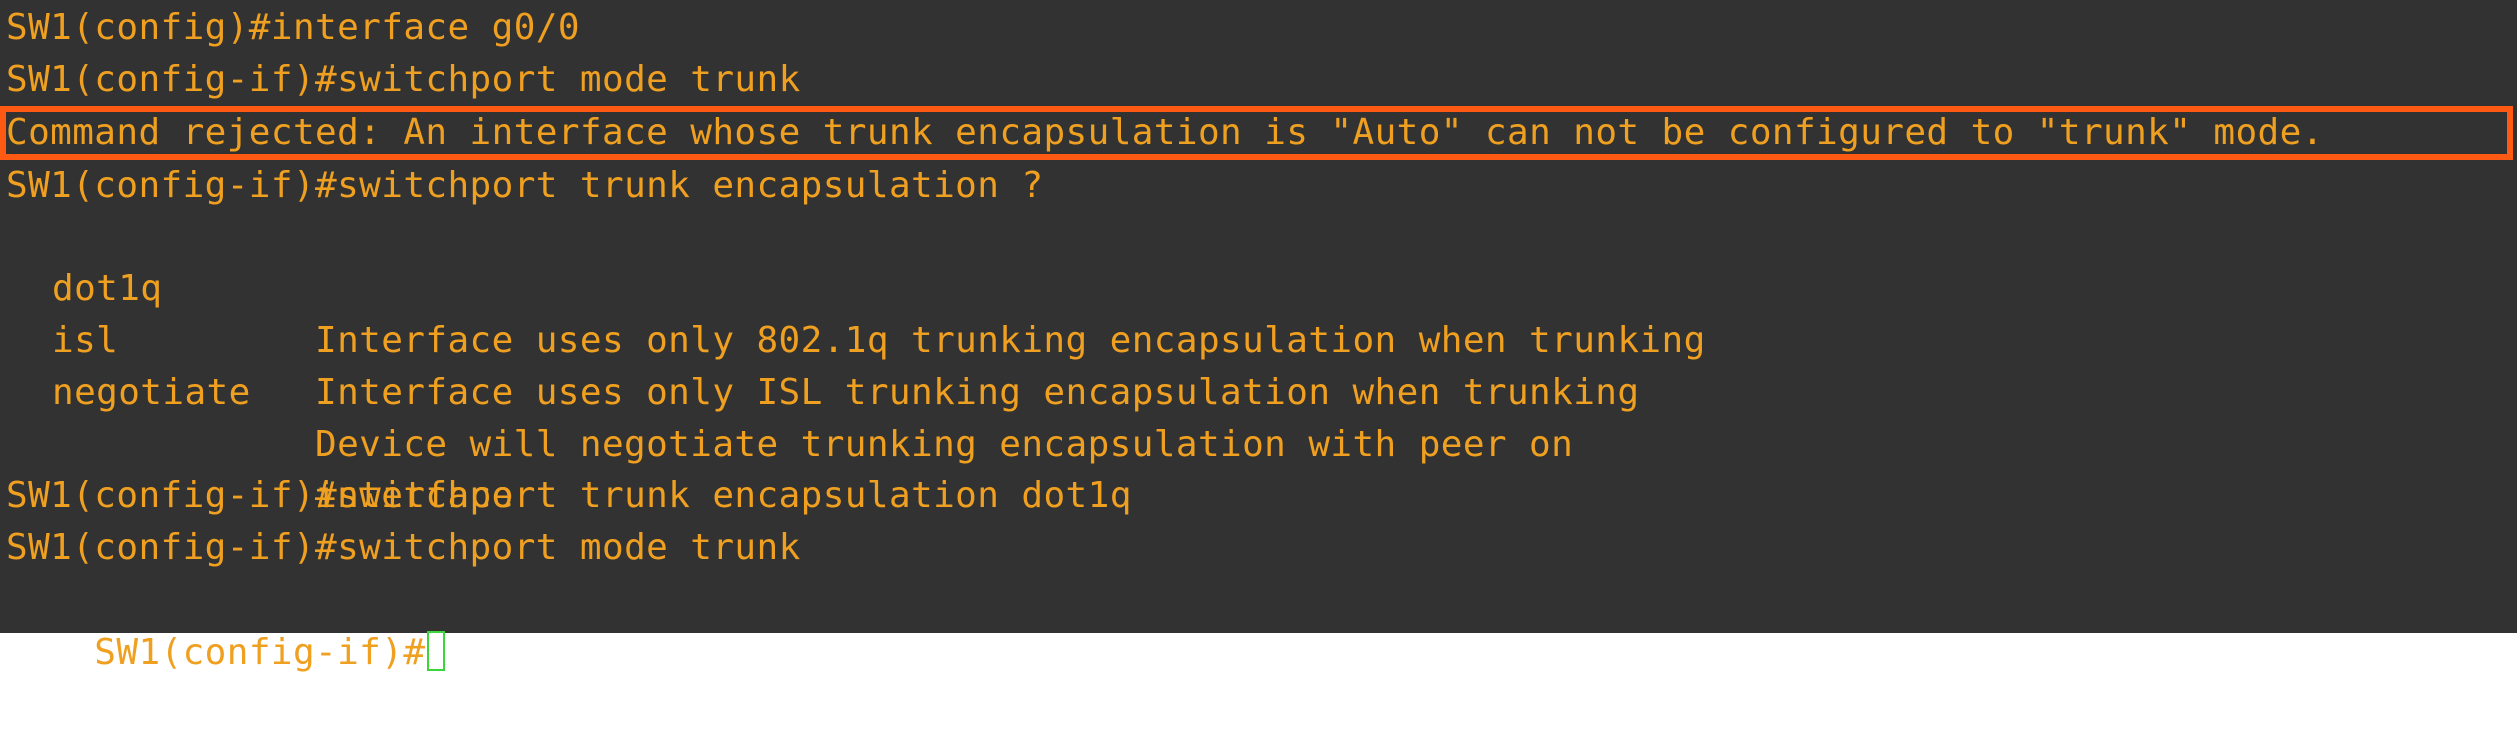 The width and height of the screenshot is (2517, 731). I want to click on terminal-line: SW1(config)#interface g0/0, so click(293, 27).